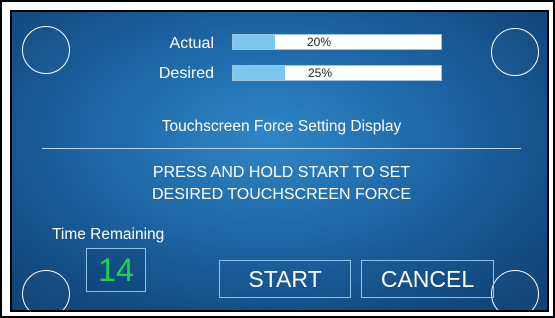  I want to click on desired-force-fill, so click(259, 73).